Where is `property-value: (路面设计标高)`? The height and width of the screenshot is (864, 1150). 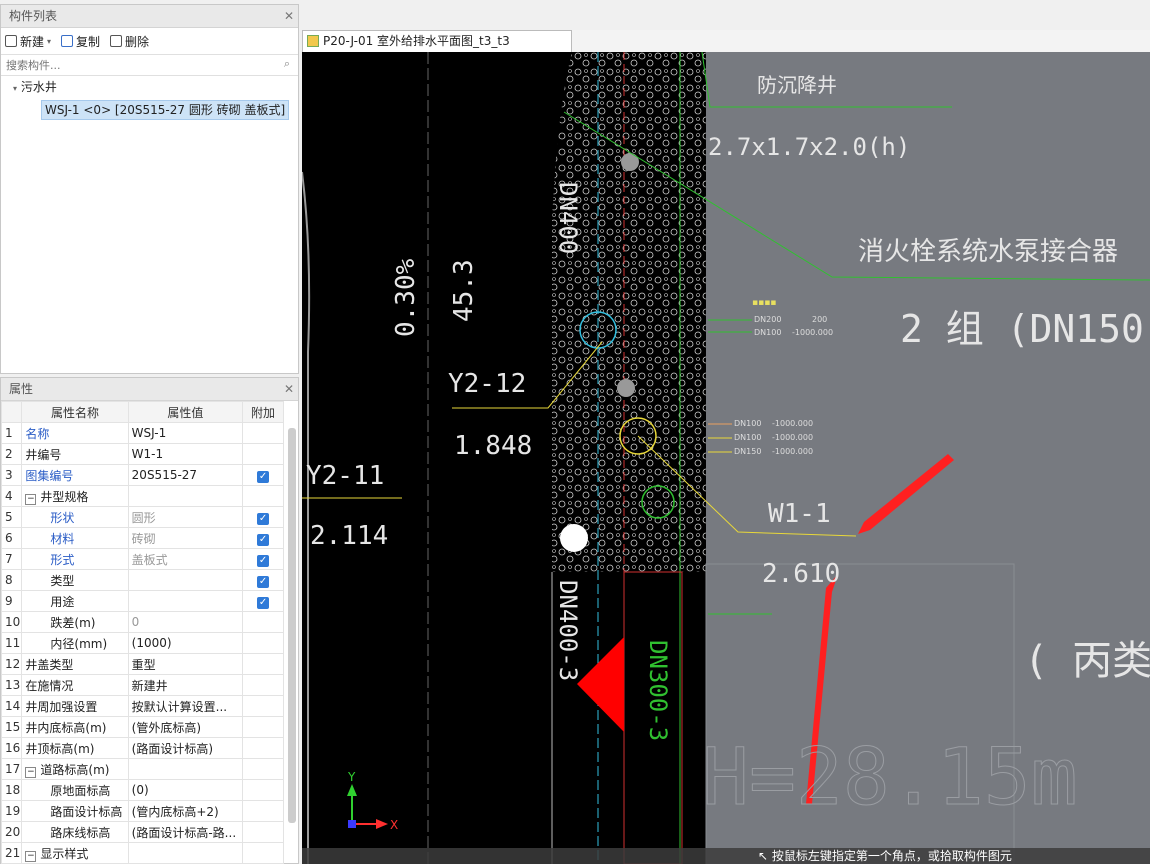 property-value: (路面设计标高) is located at coordinates (185, 748).